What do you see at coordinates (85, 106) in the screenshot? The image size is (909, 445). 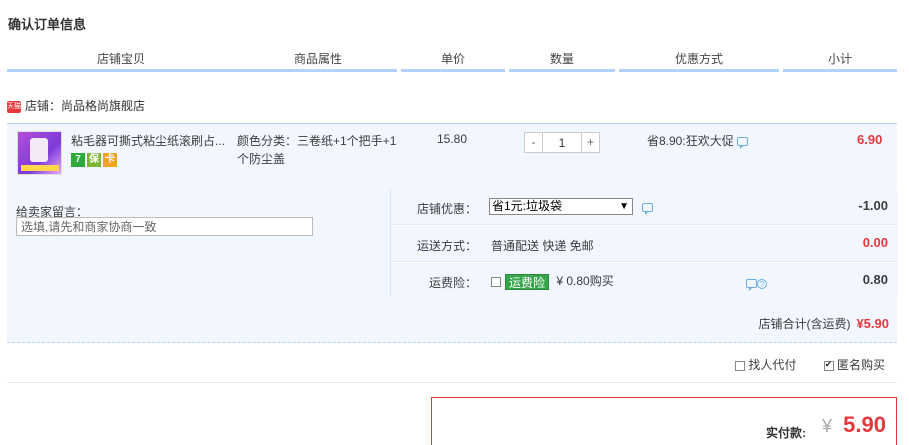 I see `shop-name-link: 店铺：尚品格尚旗舰店` at bounding box center [85, 106].